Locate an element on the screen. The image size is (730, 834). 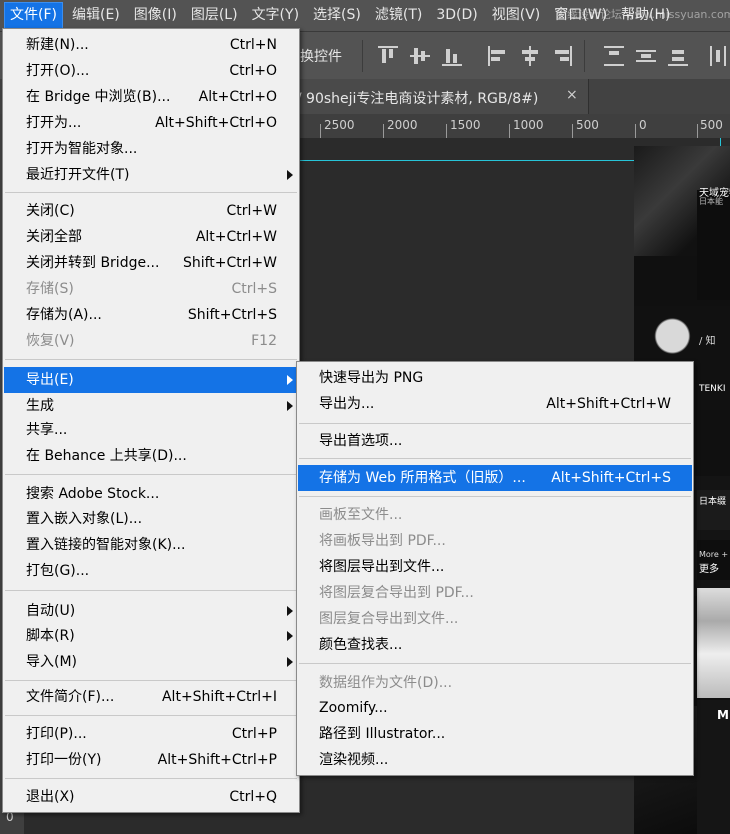
menu-item-export: 导出(E) is located at coordinates (151, 380).